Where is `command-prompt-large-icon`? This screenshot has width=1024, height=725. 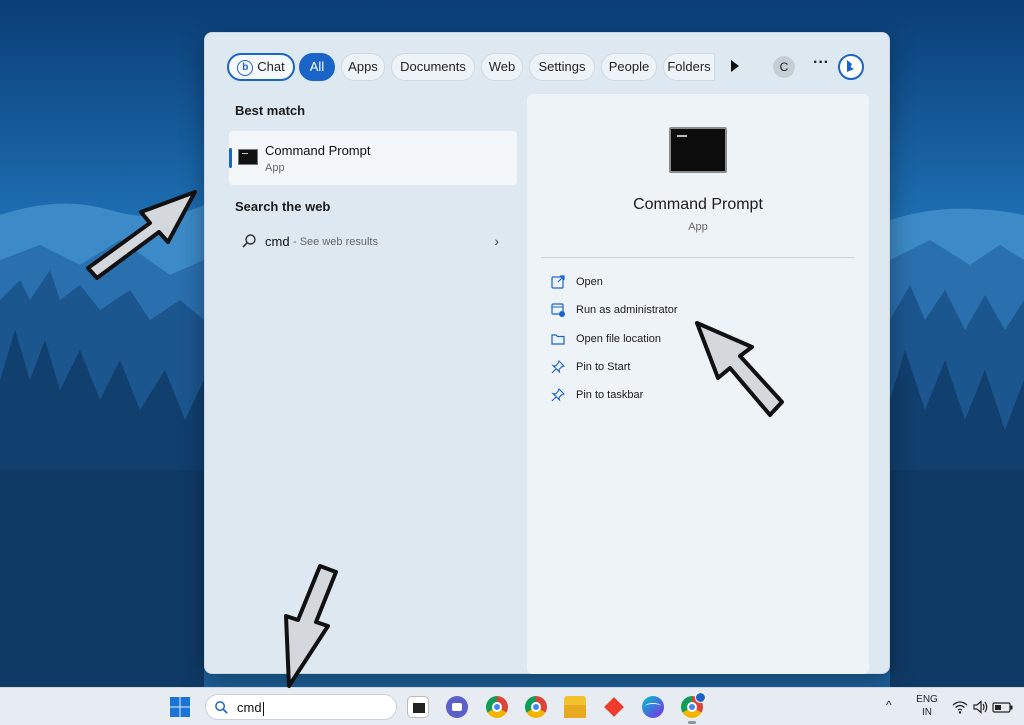
command-prompt-large-icon is located at coordinates (698, 150).